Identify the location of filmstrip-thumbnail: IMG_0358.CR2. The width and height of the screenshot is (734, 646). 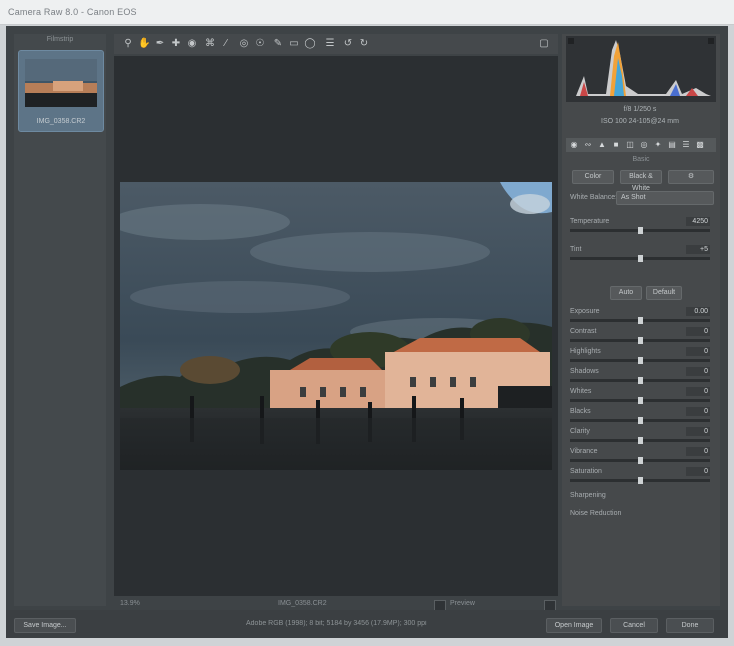
(61, 91).